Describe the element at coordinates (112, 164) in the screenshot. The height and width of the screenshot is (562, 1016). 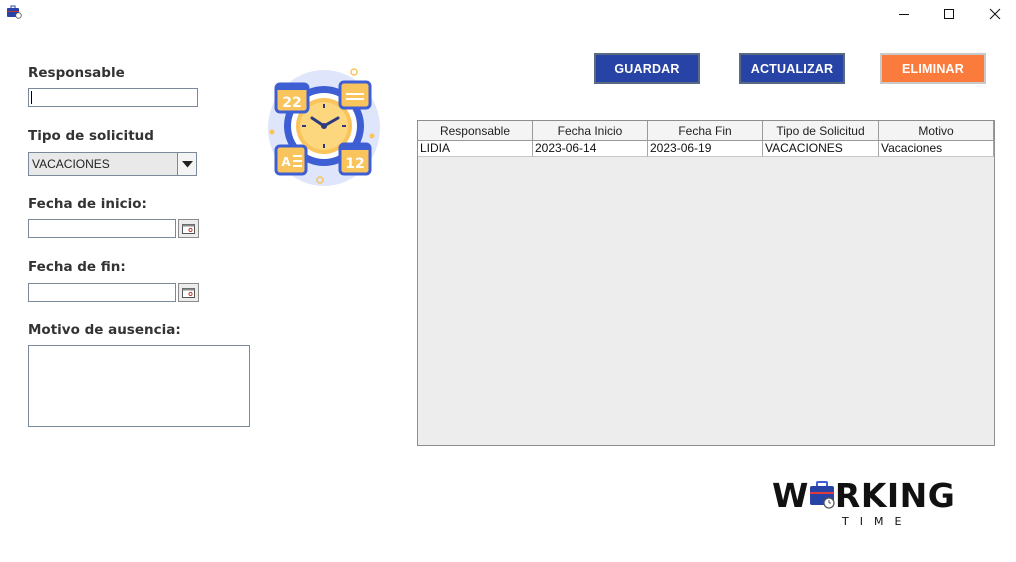
I see `tipo-solicitud-select: VACACIONES` at that location.